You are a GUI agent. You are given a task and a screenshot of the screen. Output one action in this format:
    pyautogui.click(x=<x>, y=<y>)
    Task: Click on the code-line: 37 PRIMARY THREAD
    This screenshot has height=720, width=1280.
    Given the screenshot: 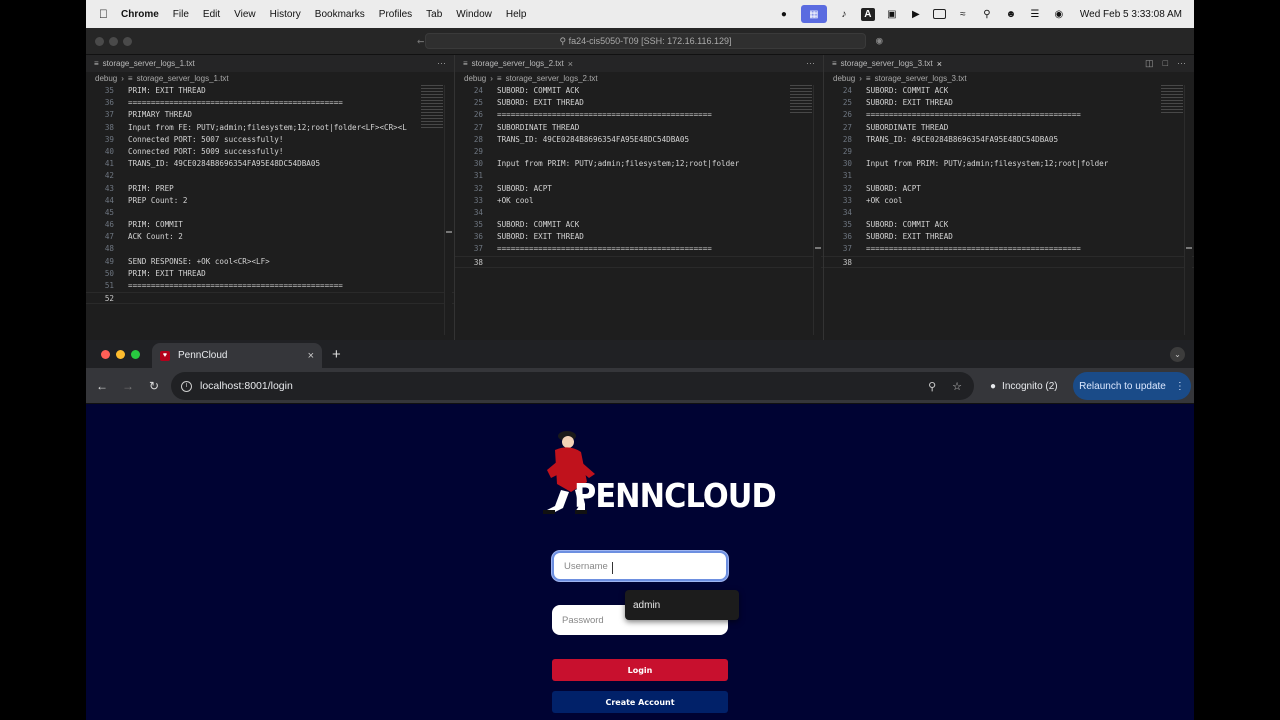 What is the action you would take?
    pyautogui.click(x=270, y=115)
    